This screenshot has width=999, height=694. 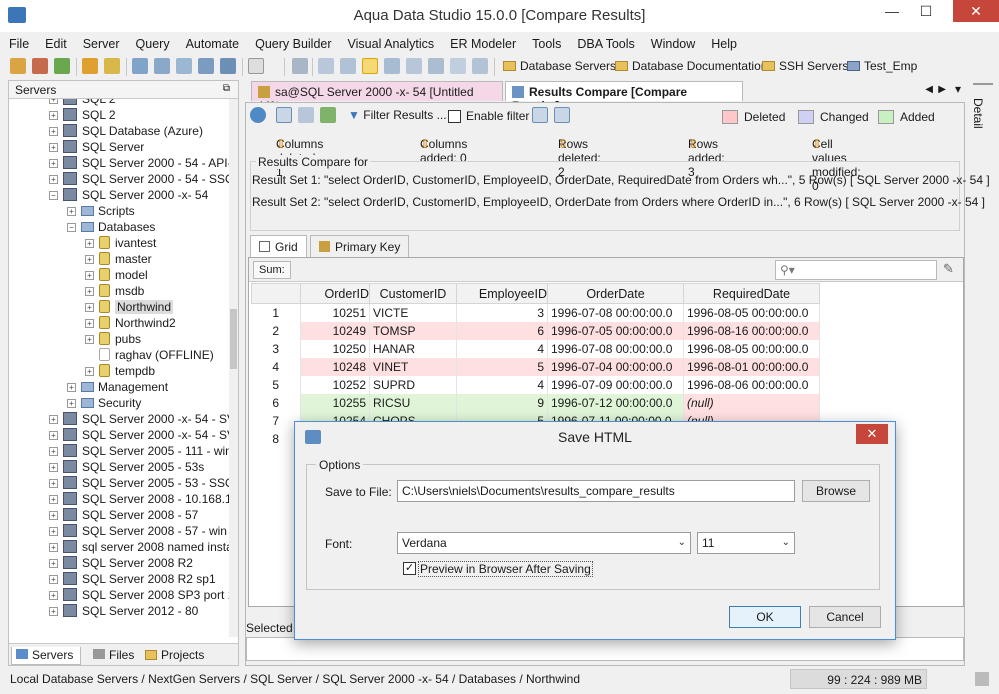 I want to click on split-vertical-icon, so click(x=562, y=115).